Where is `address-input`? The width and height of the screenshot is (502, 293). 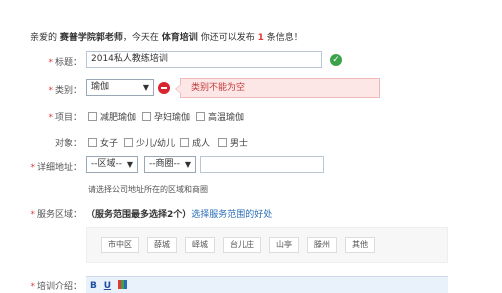 address-input is located at coordinates (262, 164).